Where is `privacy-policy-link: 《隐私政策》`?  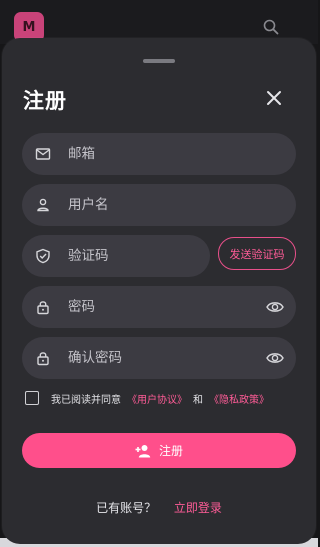 privacy-policy-link: 《隐私政策》 is located at coordinates (239, 398).